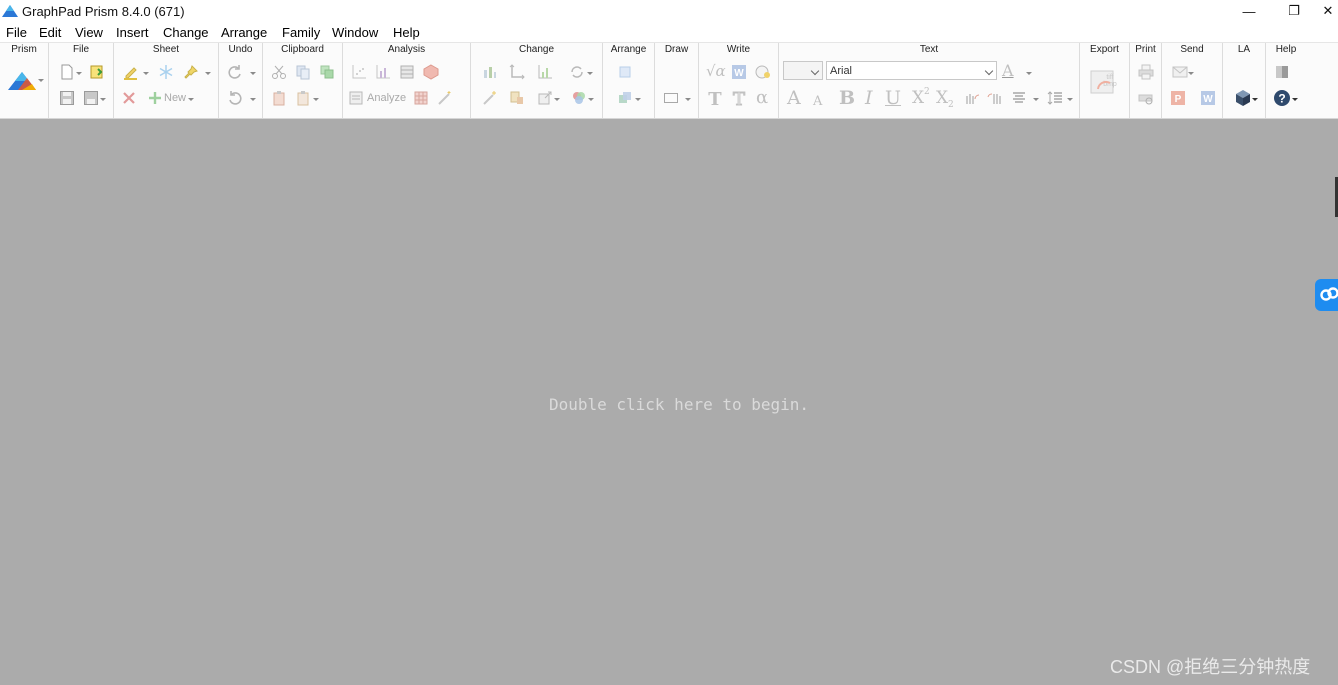 This screenshot has width=1338, height=685. What do you see at coordinates (191, 72) in the screenshot?
I see `pin-button` at bounding box center [191, 72].